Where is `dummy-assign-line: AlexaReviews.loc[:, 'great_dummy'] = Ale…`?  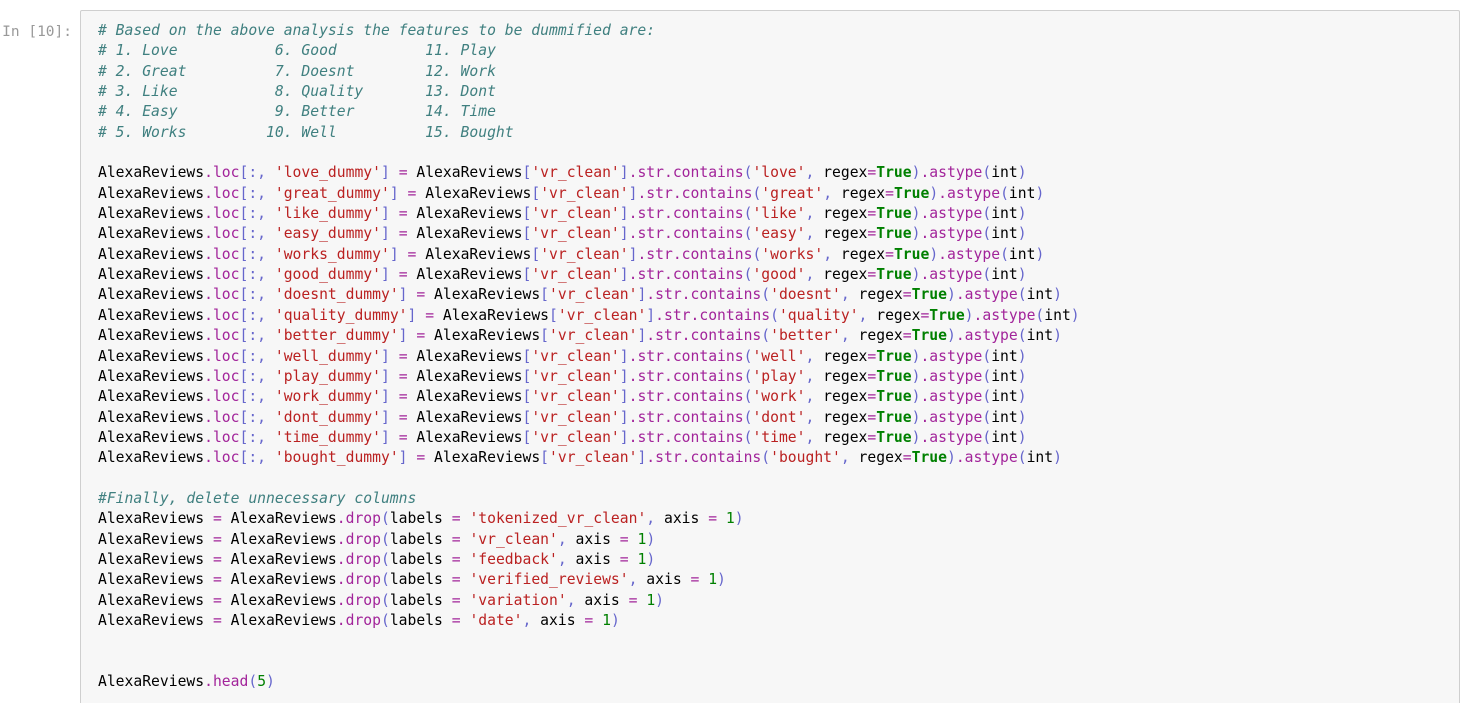 dummy-assign-line: AlexaReviews.loc[:, 'great_dummy'] = Ale… is located at coordinates (774, 194).